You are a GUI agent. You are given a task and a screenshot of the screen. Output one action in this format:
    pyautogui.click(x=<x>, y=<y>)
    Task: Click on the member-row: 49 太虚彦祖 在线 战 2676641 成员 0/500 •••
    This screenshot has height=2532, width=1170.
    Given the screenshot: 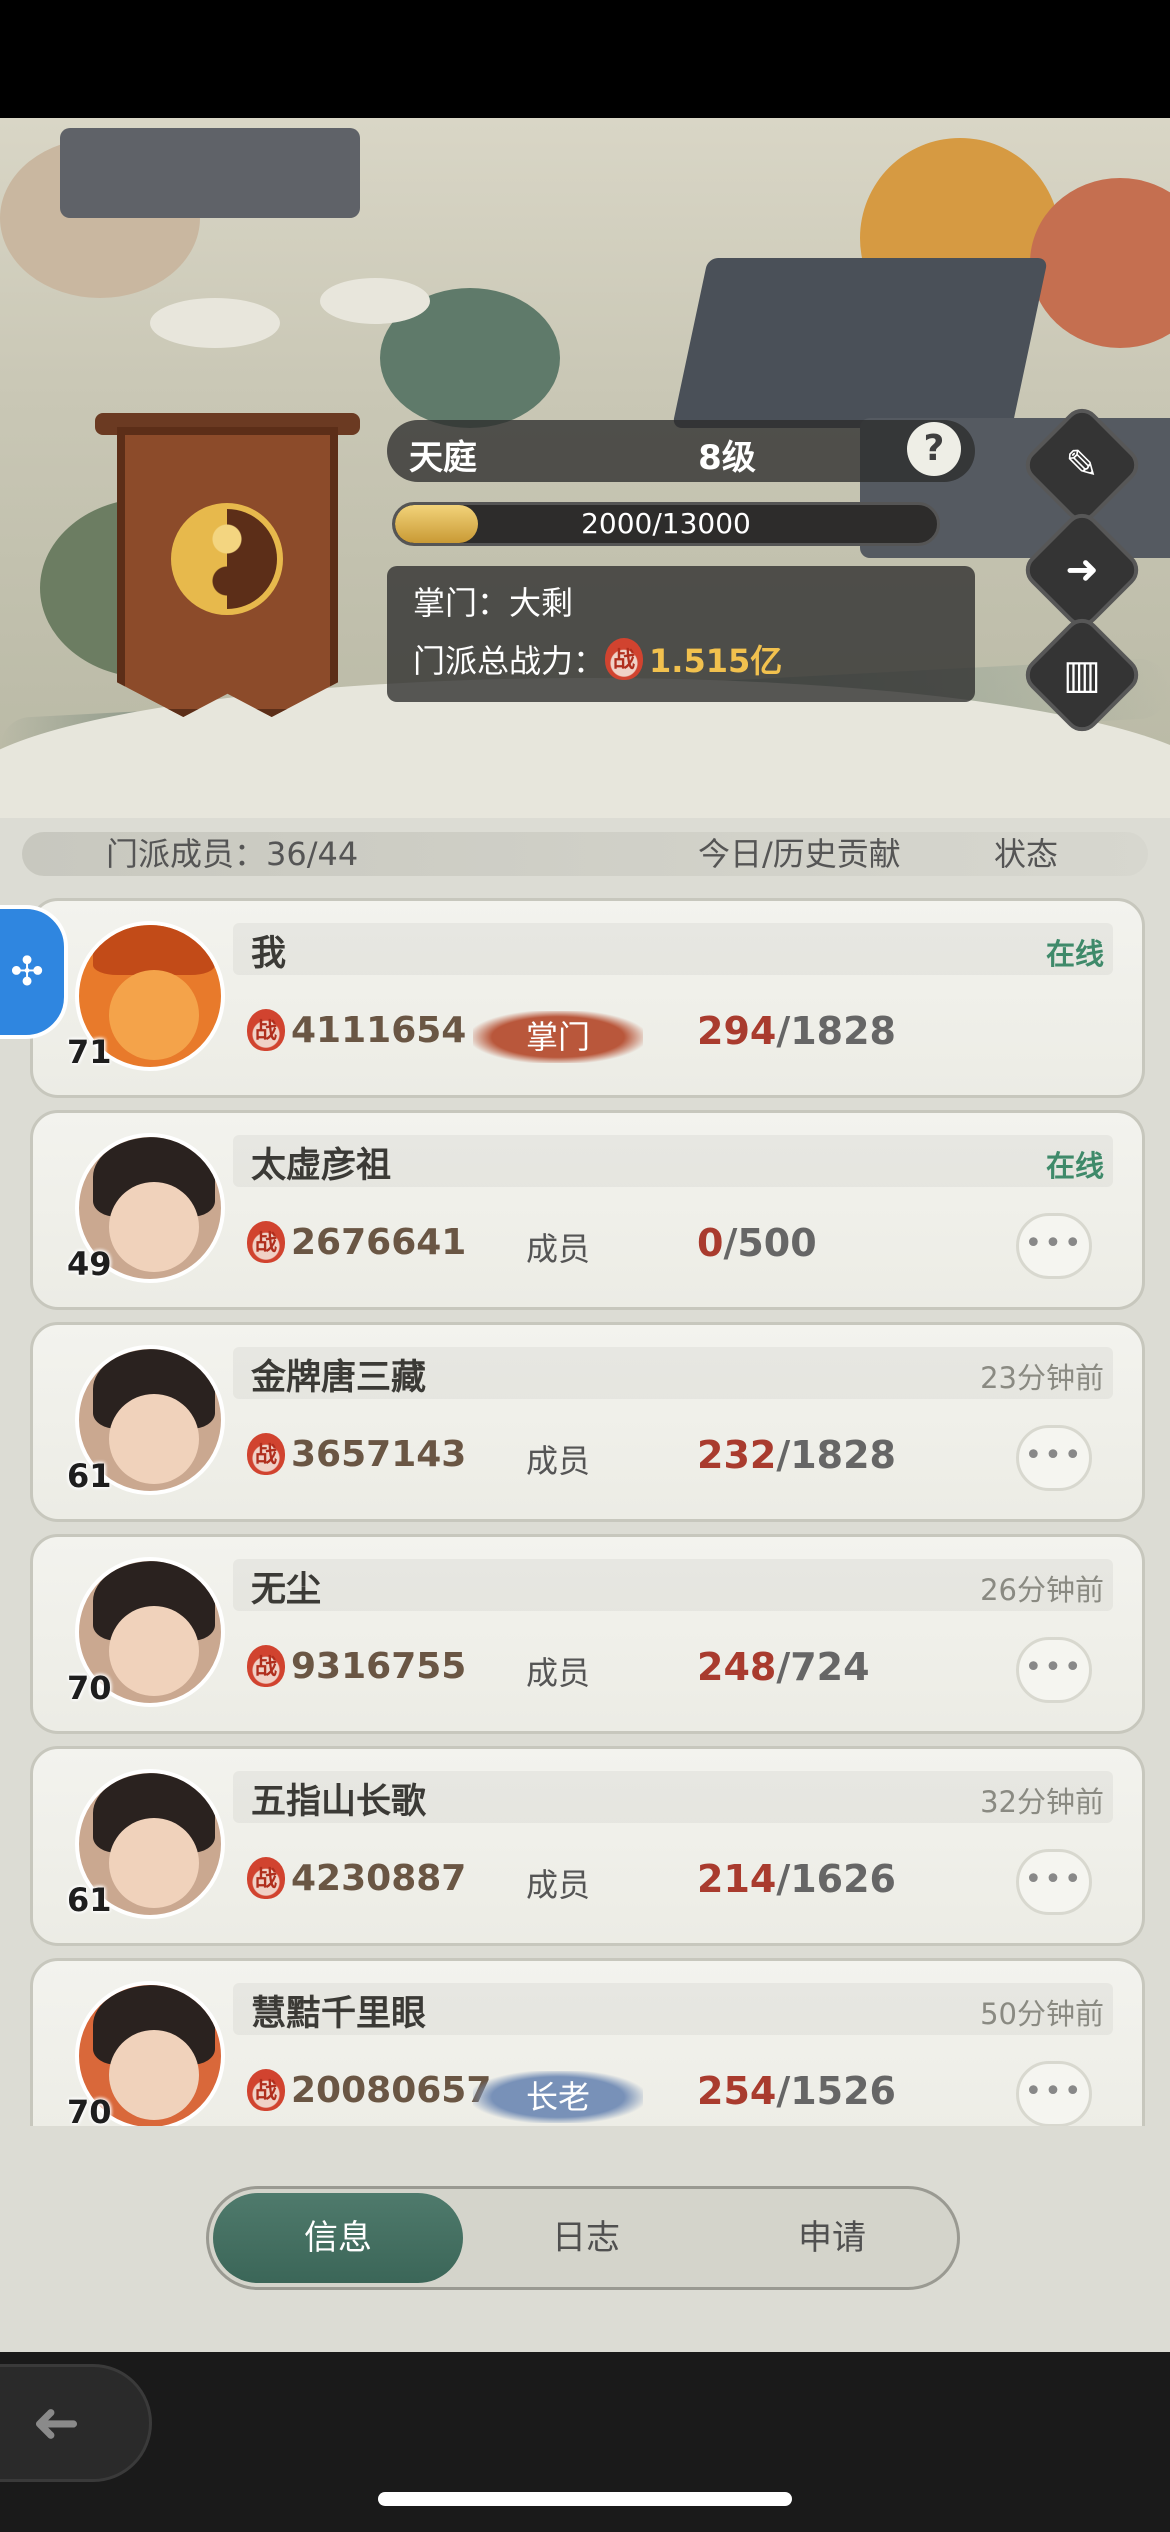 What is the action you would take?
    pyautogui.click(x=587, y=1210)
    